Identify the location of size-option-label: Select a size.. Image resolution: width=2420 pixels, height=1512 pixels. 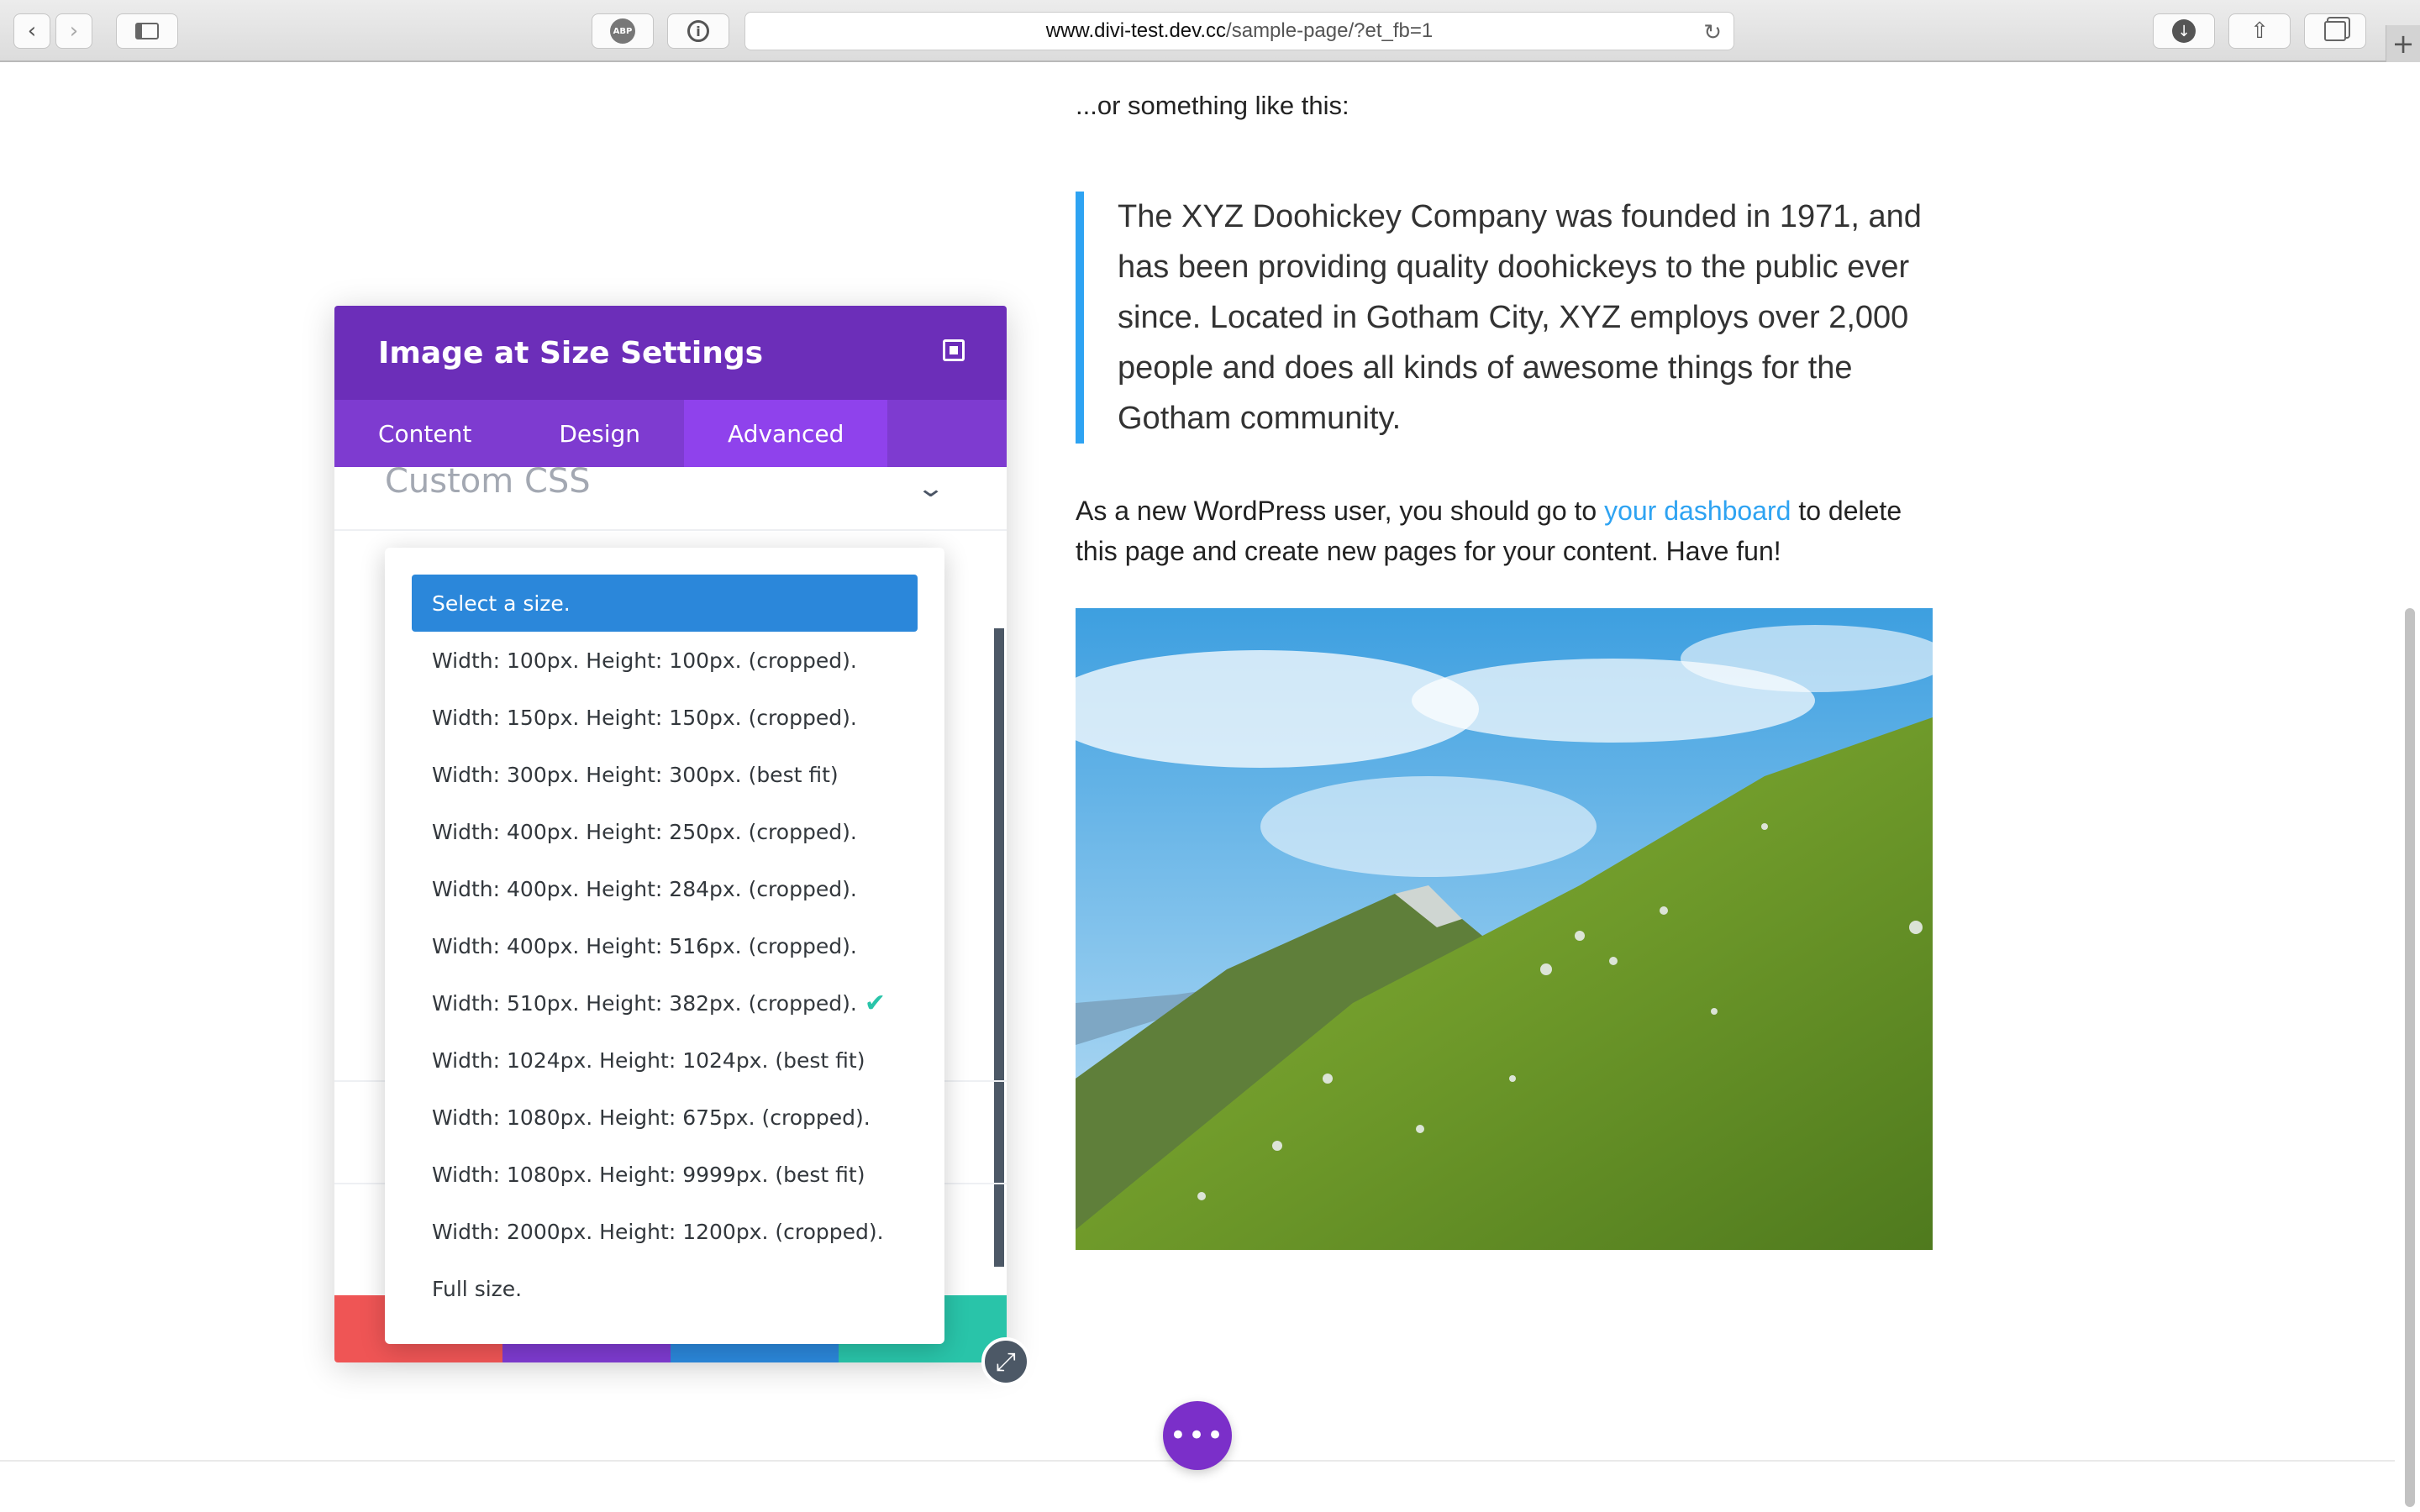
(501, 603).